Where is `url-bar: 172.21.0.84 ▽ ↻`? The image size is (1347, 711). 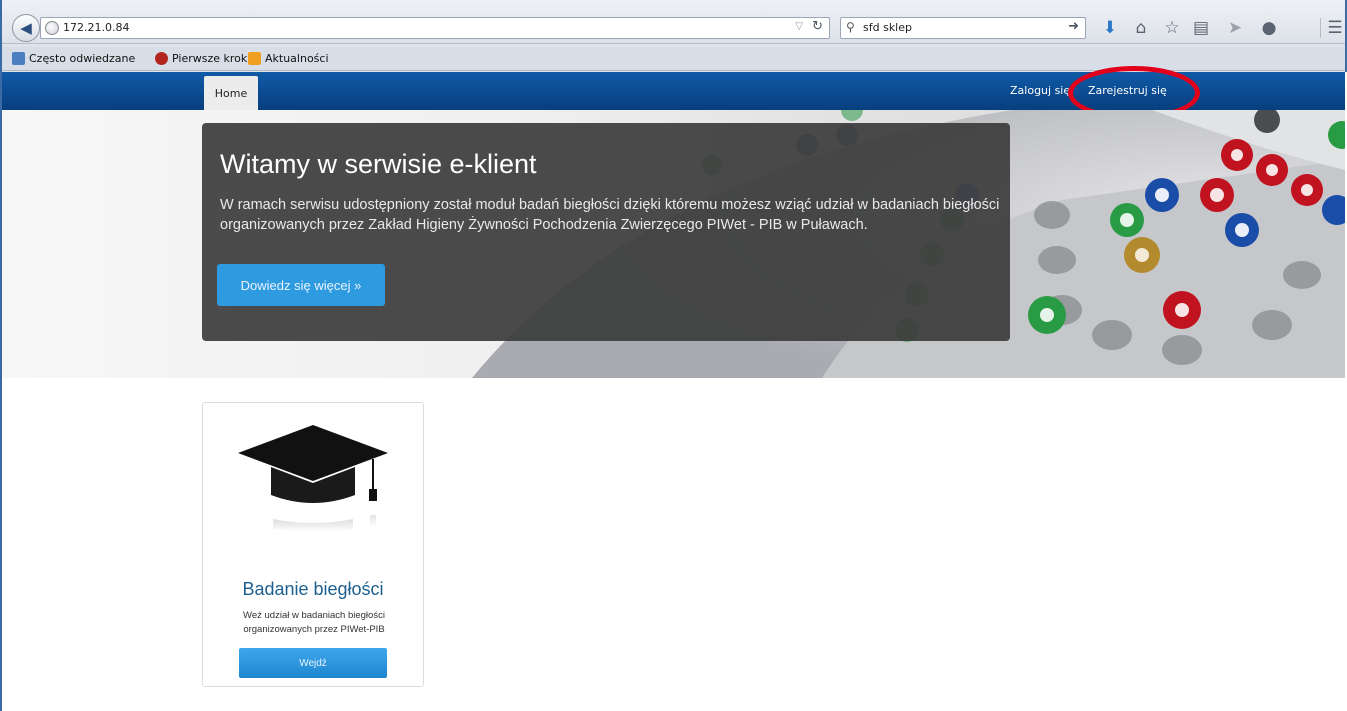
url-bar: 172.21.0.84 ▽ ↻ is located at coordinates (435, 28).